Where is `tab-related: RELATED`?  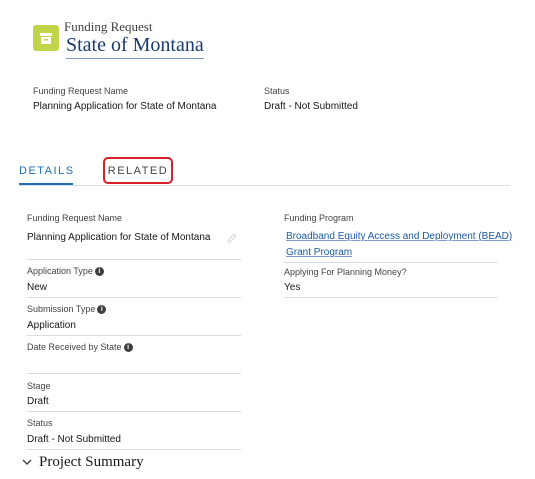
tab-related: RELATED is located at coordinates (138, 170).